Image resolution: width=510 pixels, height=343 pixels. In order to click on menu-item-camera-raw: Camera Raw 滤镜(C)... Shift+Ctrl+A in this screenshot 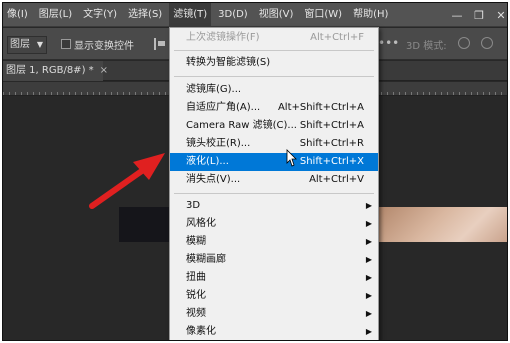, I will do `click(274, 126)`.